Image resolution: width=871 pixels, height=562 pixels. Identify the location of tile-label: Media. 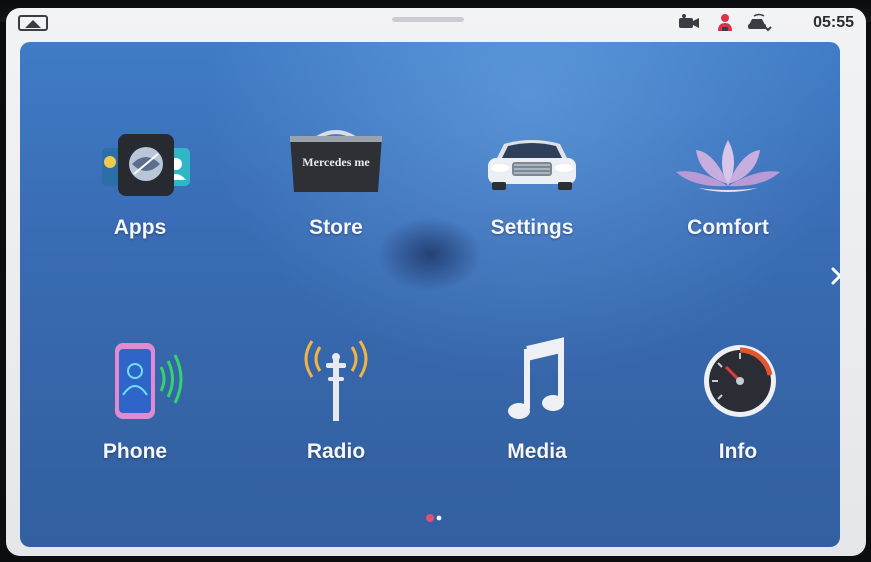
(537, 451).